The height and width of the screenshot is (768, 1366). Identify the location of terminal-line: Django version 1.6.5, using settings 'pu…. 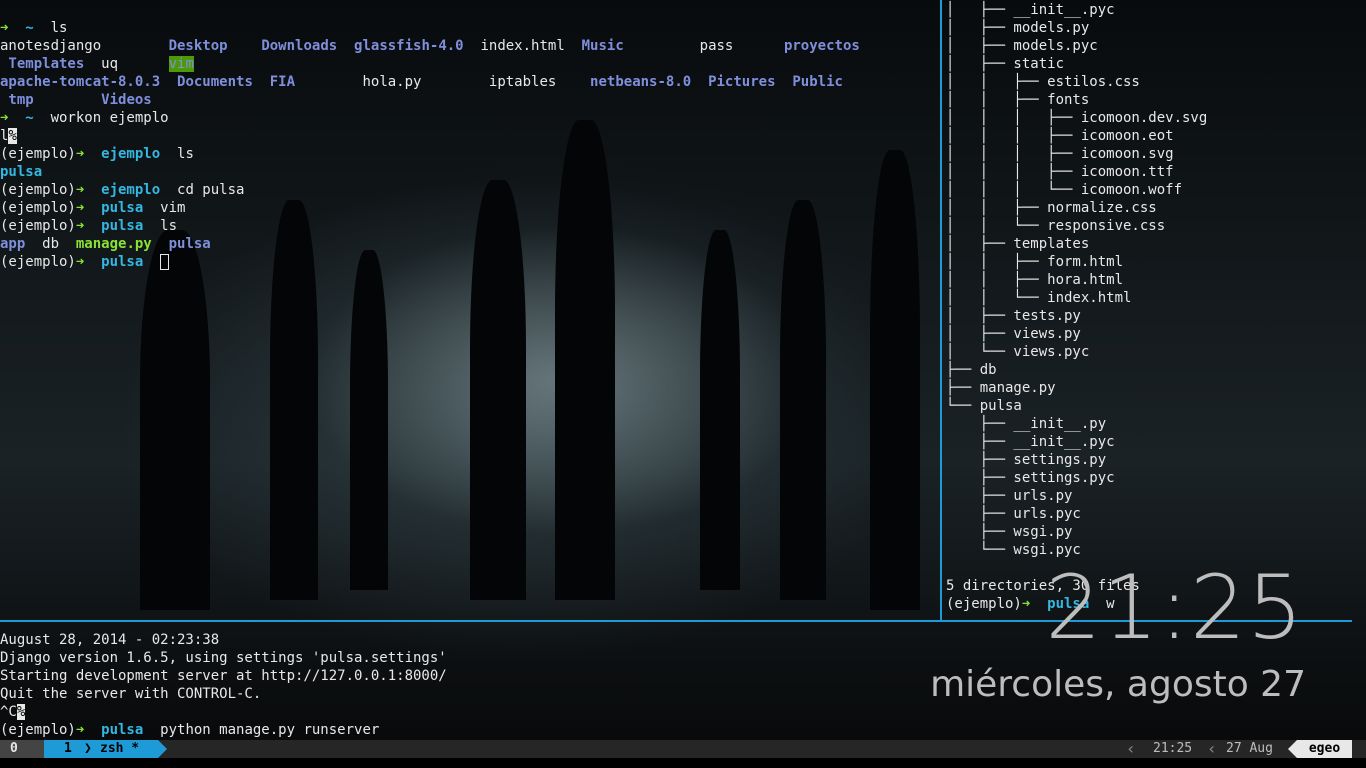
(223, 658).